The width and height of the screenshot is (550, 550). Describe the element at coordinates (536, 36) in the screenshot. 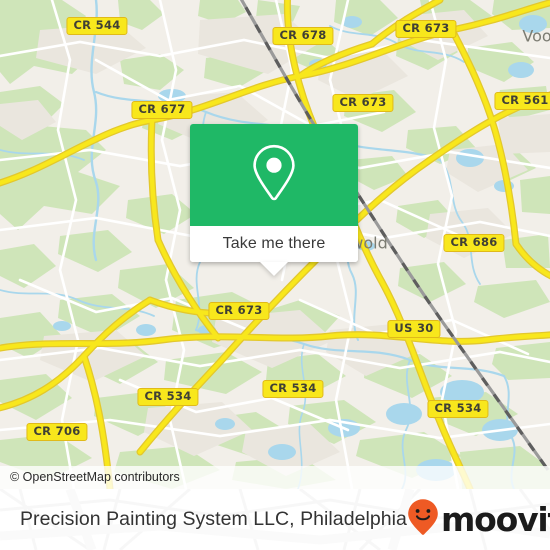

I see `place-label: Voo` at that location.